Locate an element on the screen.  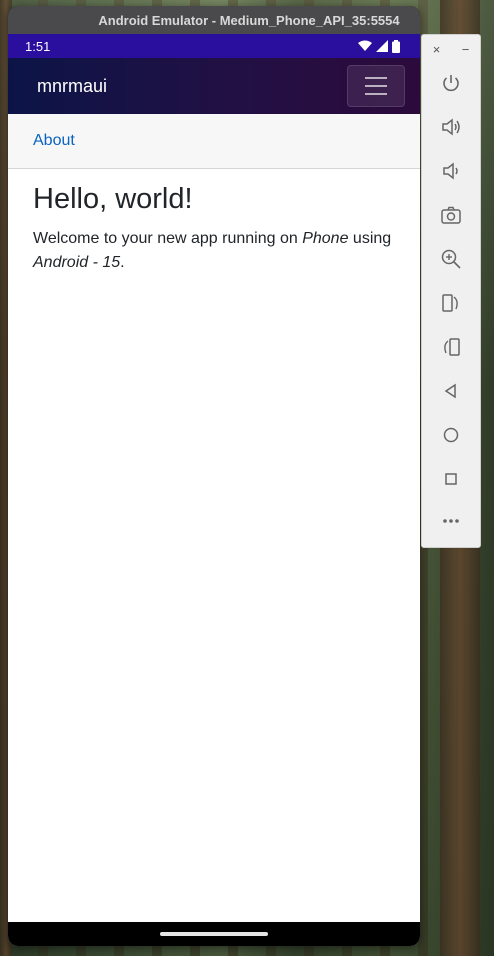
overview-button is located at coordinates (451, 479).